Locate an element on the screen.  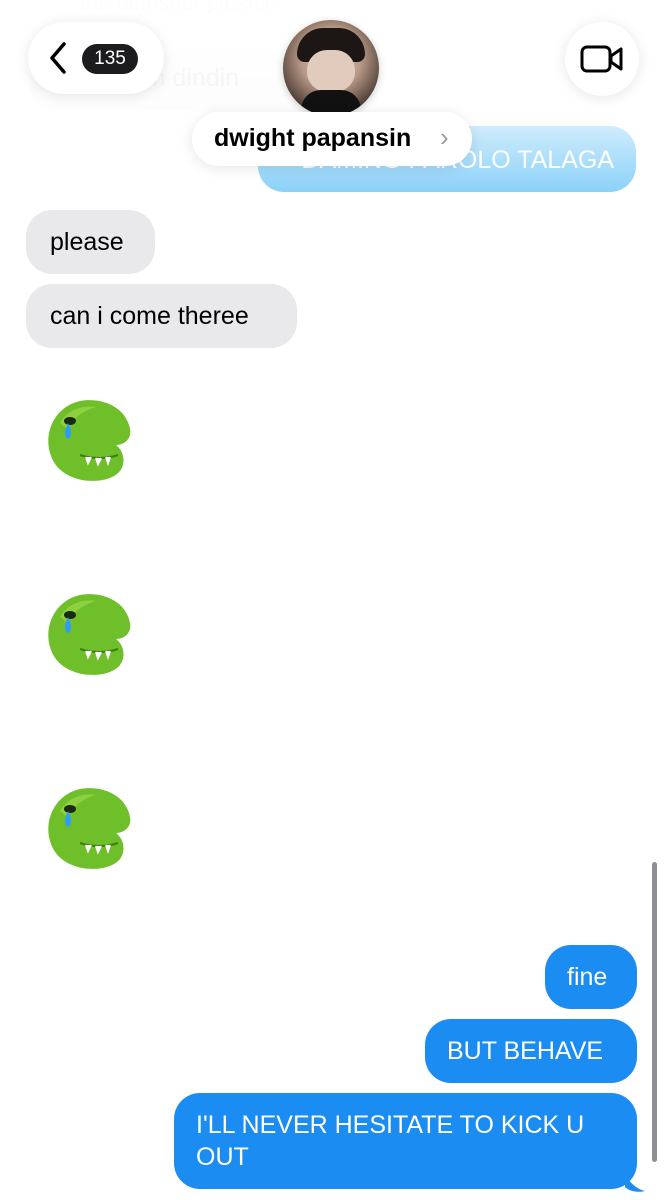
chevron-left-icon is located at coordinates (58, 58).